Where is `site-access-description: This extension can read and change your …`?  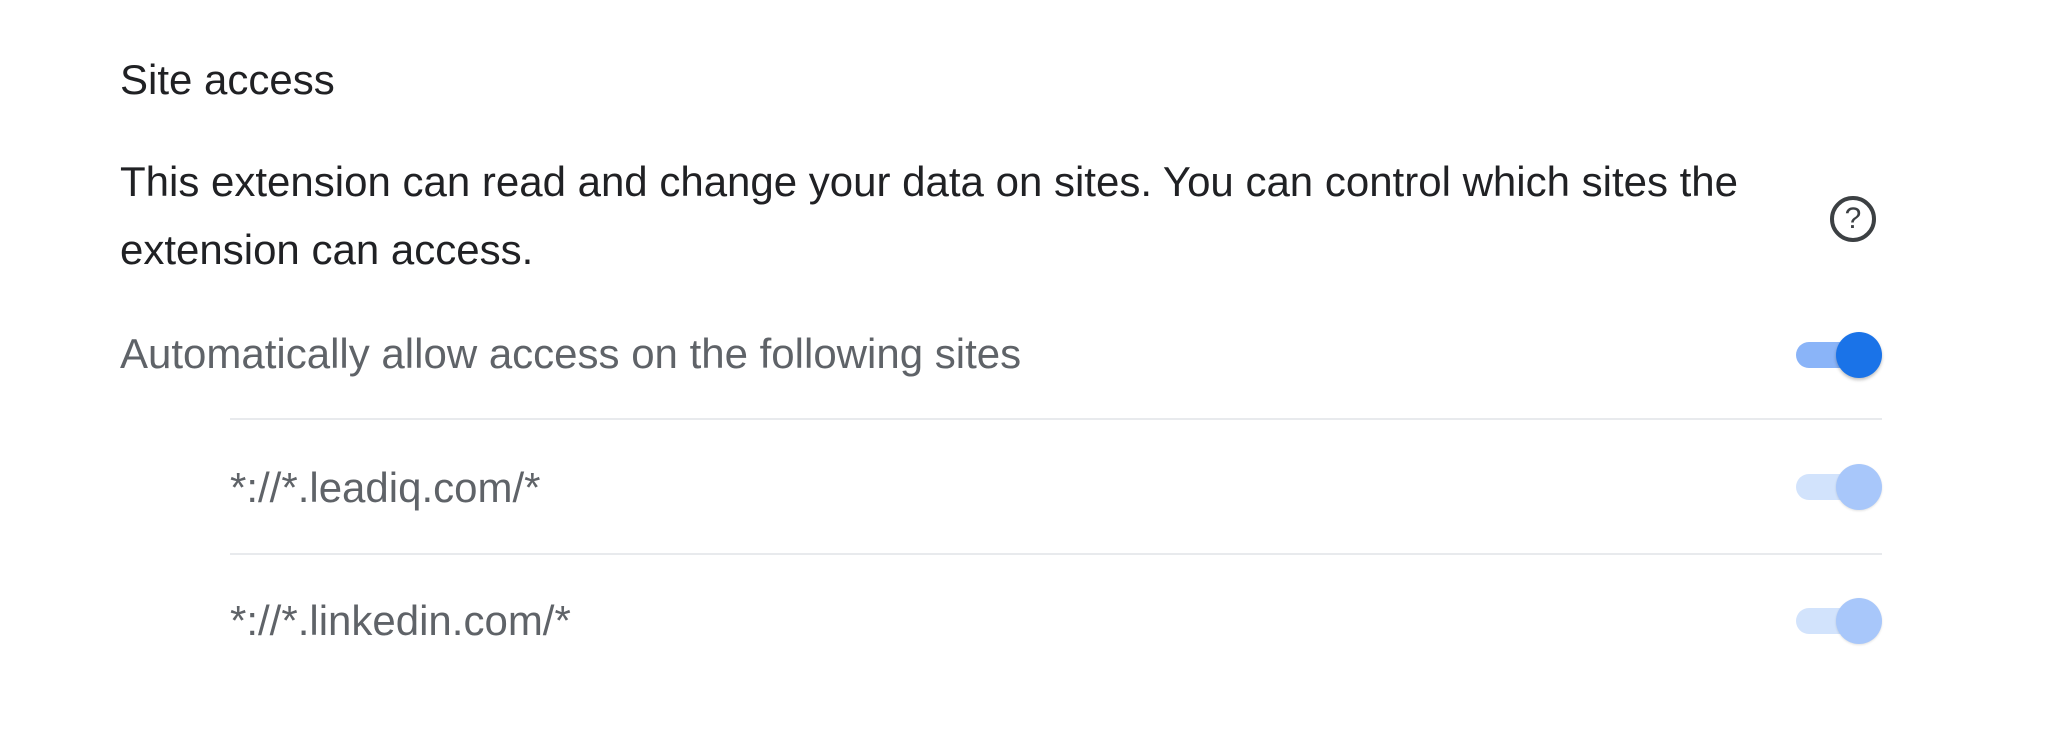 site-access-description: This extension can read and change your … is located at coordinates (929, 215).